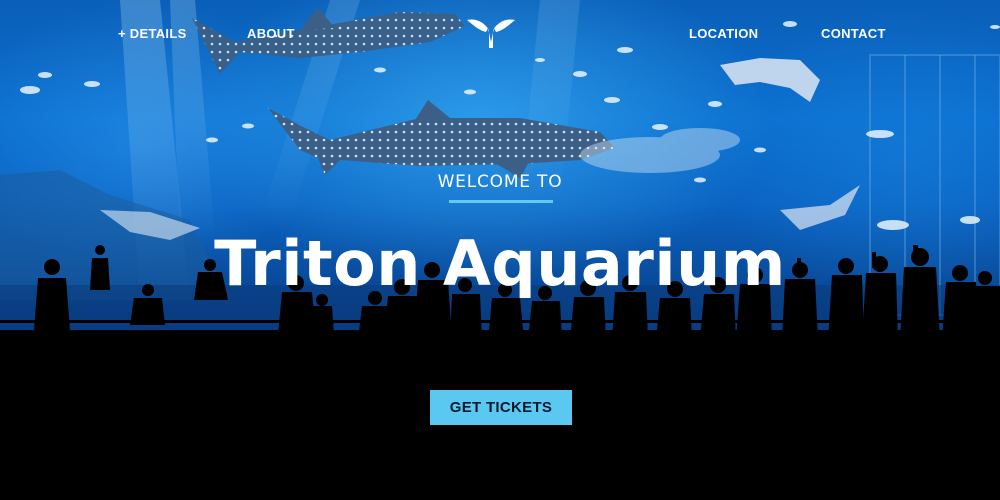 Image resolution: width=1000 pixels, height=500 pixels. I want to click on welcome-text: WELCOME TO, so click(500, 182).